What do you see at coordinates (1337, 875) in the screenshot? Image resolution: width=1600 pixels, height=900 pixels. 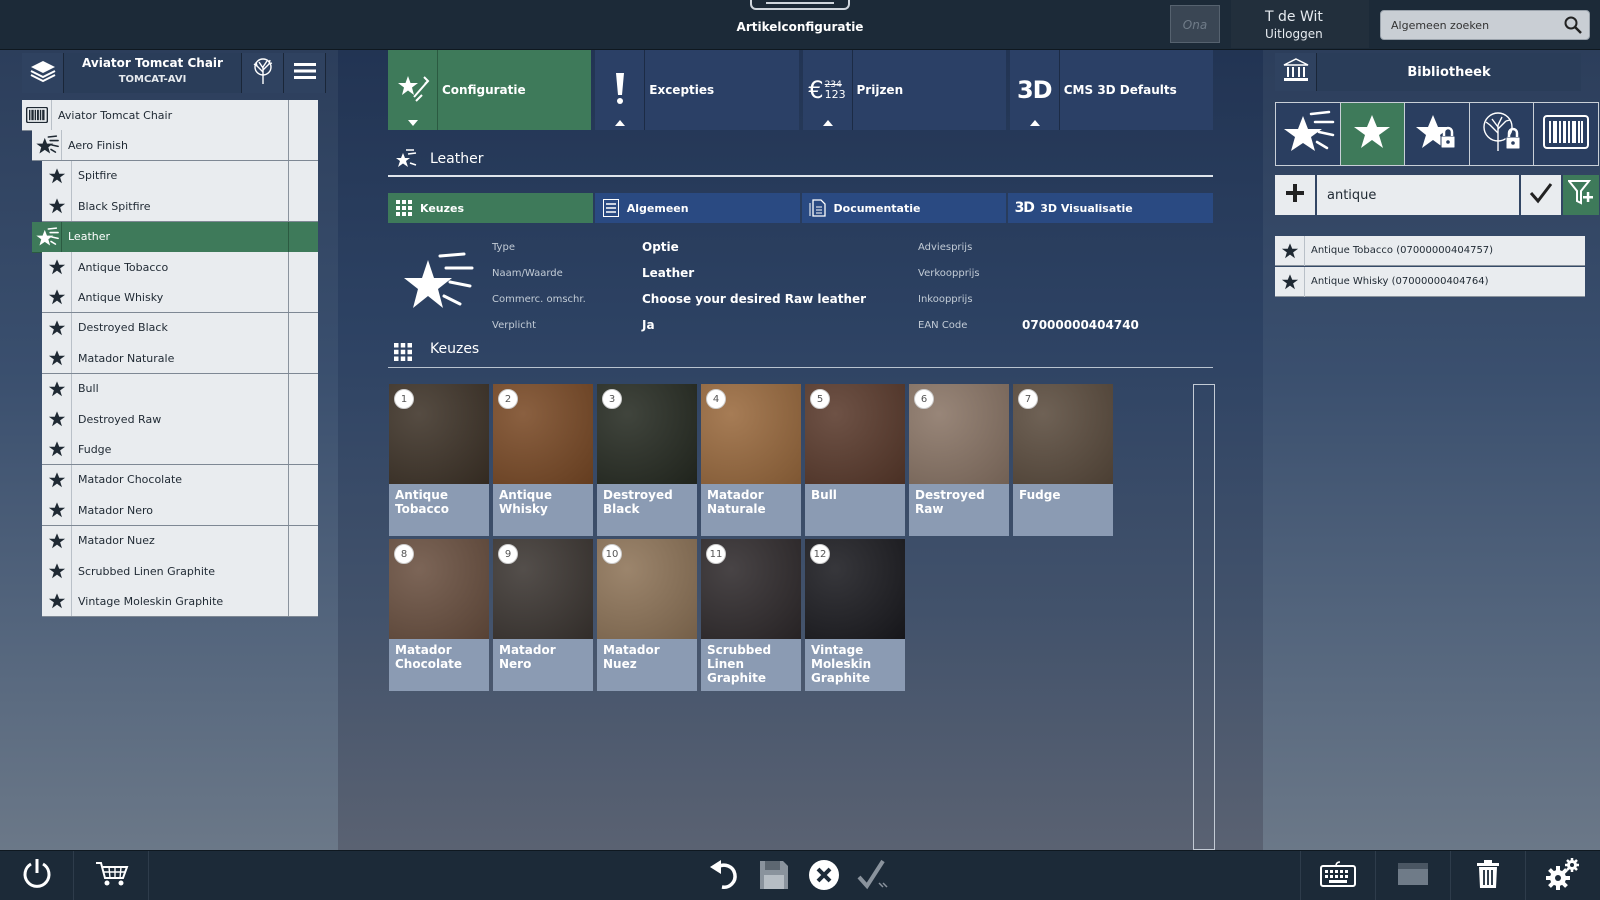 I see `keyboard-button` at bounding box center [1337, 875].